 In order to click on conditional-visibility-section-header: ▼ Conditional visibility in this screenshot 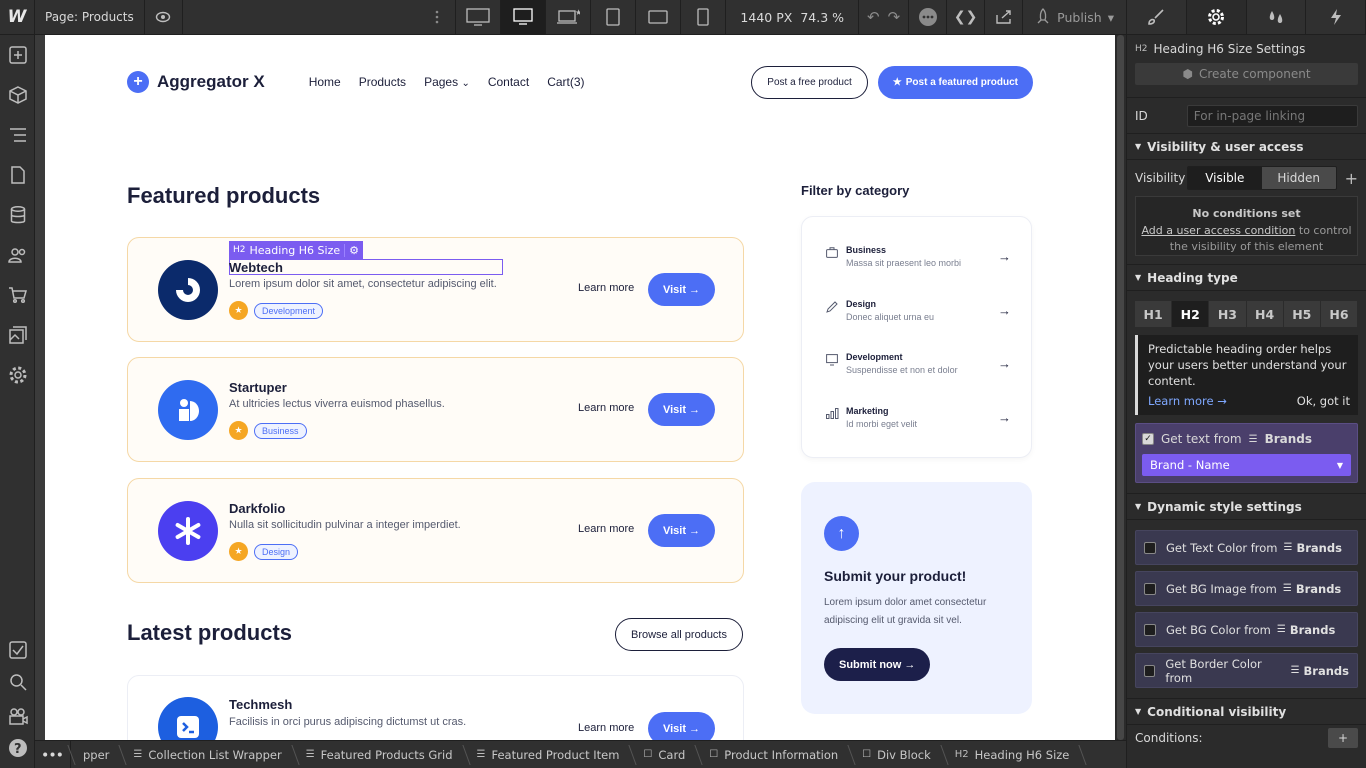, I will do `click(1246, 711)`.